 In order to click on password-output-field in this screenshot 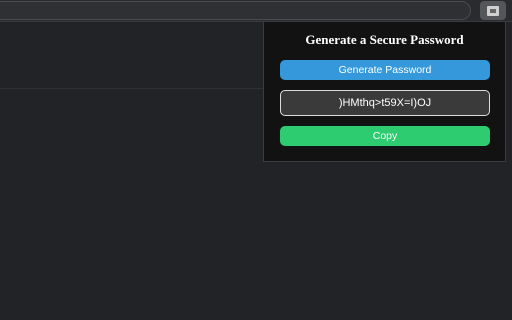, I will do `click(385, 103)`.